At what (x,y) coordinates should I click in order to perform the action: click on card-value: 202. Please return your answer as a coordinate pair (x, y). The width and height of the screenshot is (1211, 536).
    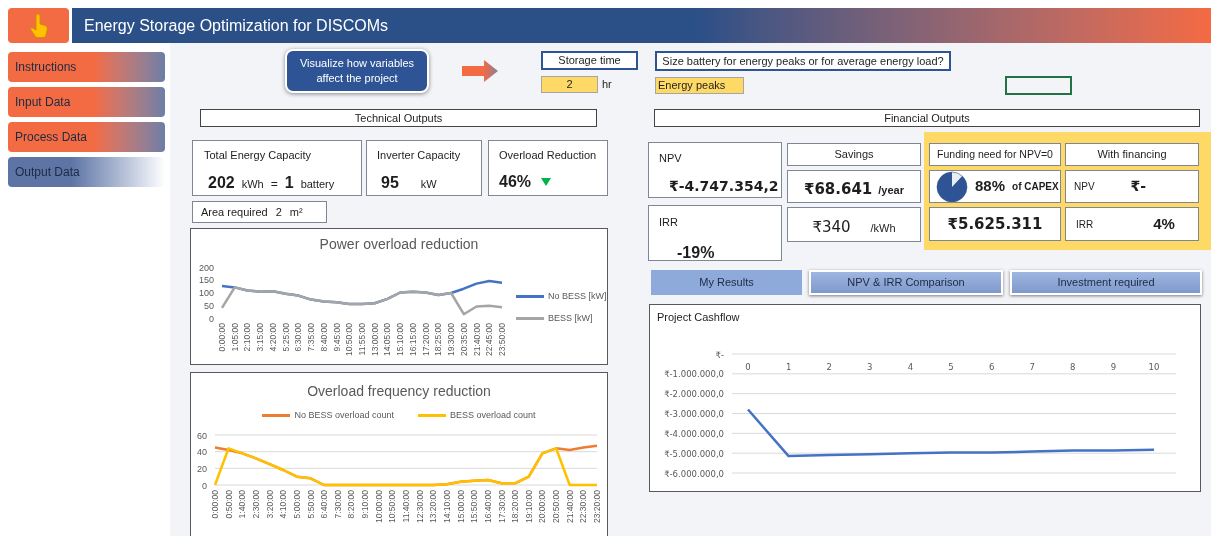
    Looking at the image, I should click on (221, 182).